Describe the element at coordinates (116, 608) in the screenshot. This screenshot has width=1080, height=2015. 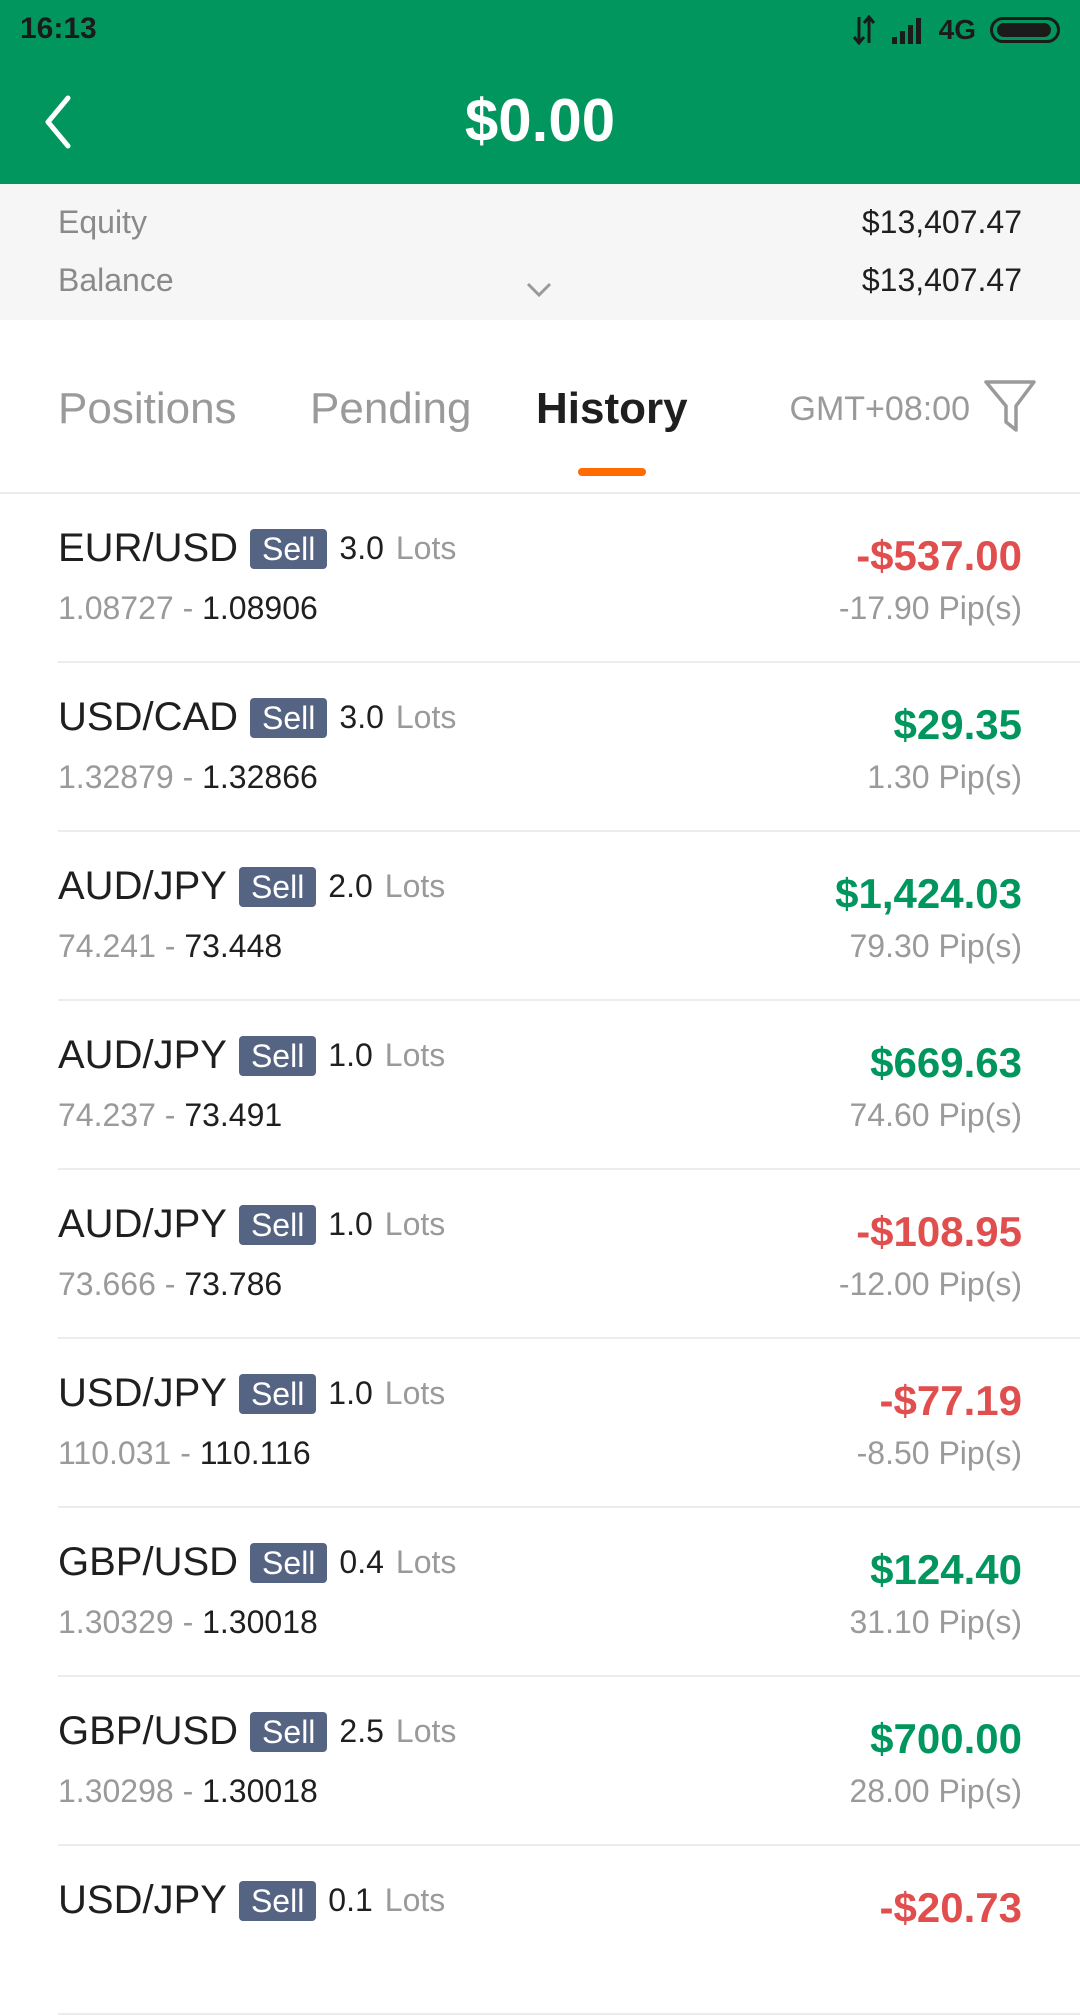
I see `open-price: 1.08727` at that location.